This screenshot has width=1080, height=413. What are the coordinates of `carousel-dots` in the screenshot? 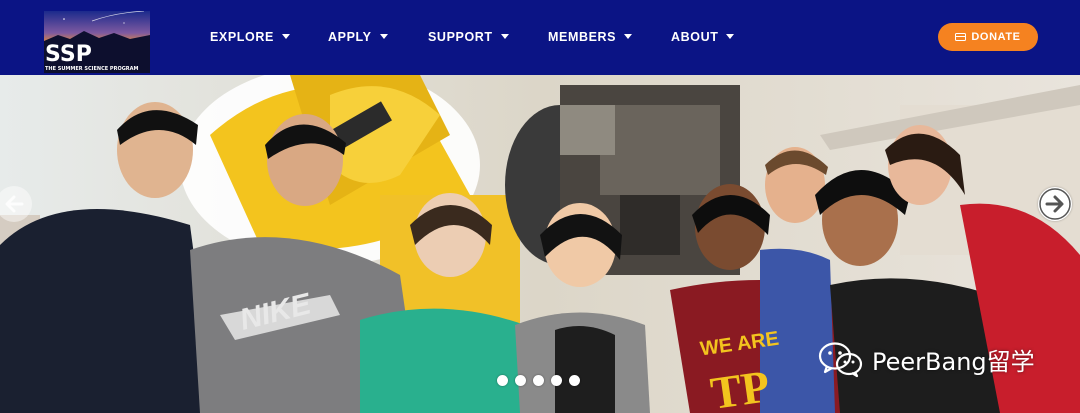 It's located at (538, 381).